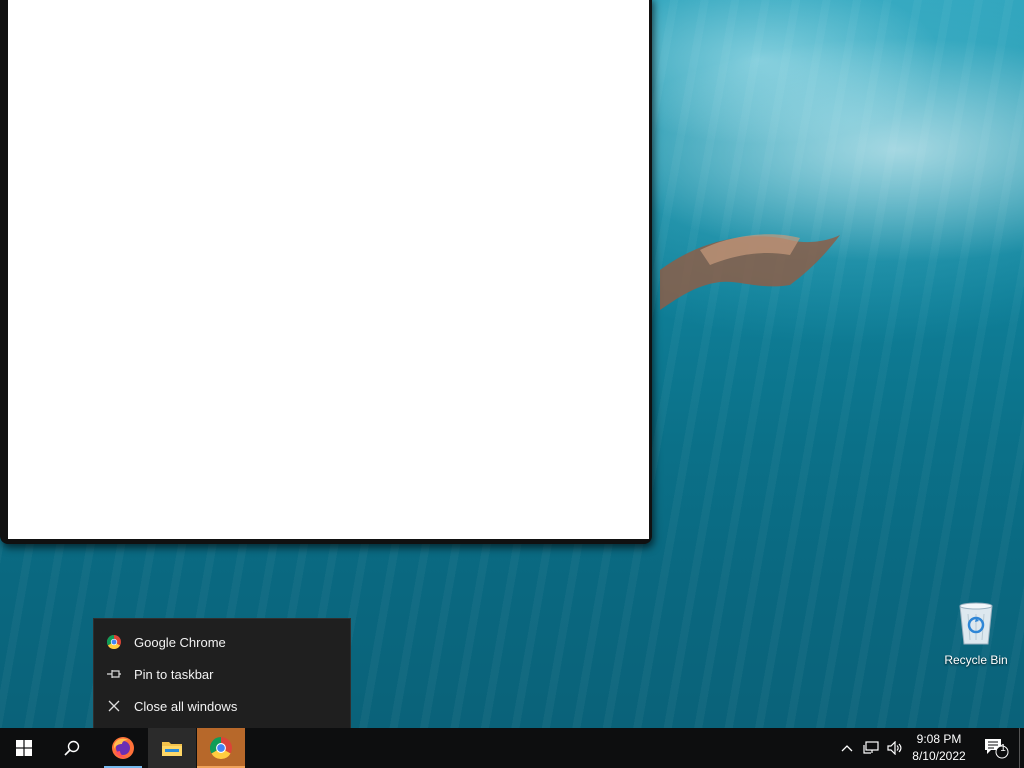 The height and width of the screenshot is (768, 1024). Describe the element at coordinates (996, 748) in the screenshot. I see `action-center-button: 1` at that location.